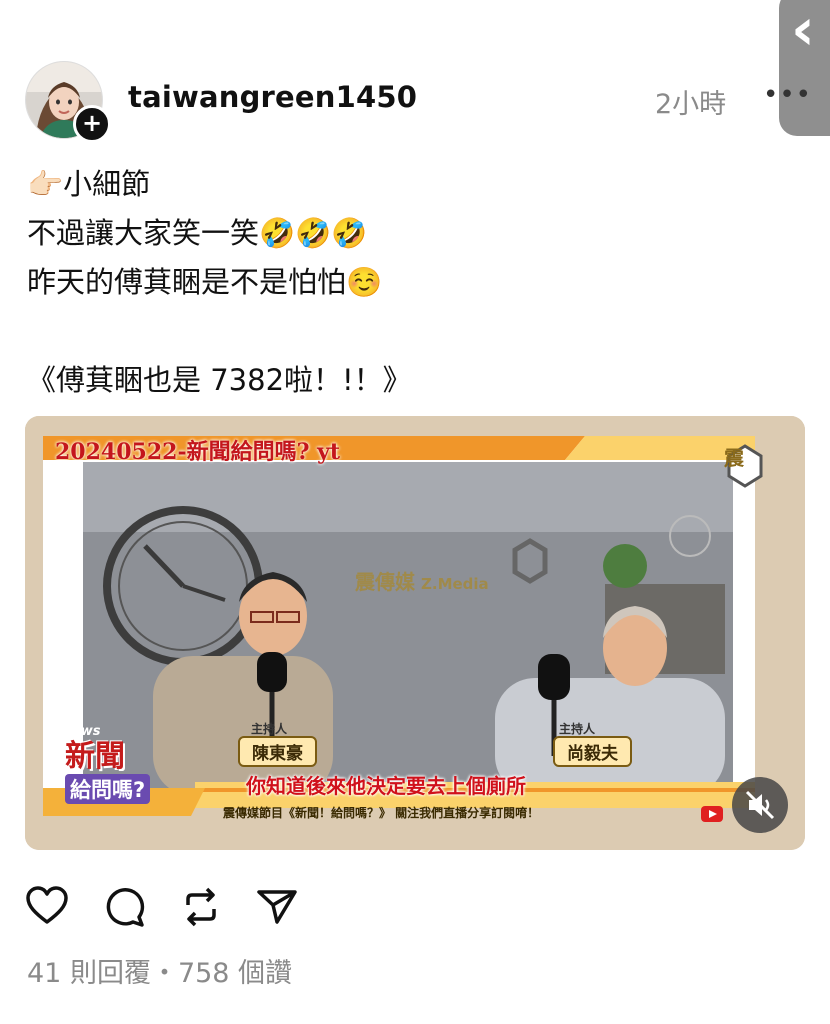 The image size is (830, 1024). I want to click on share-button, so click(277, 907).